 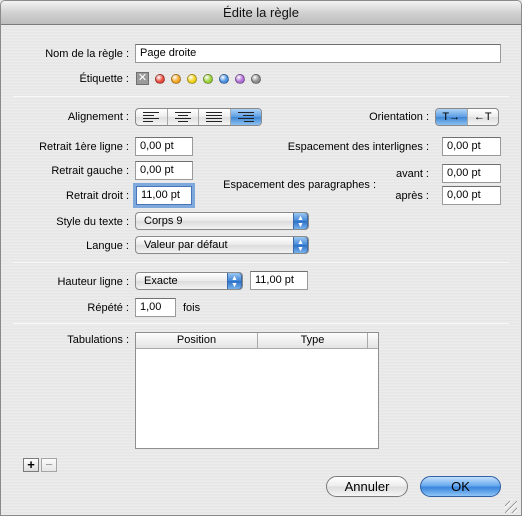 I want to click on spacing-after-label: après :, so click(x=412, y=196).